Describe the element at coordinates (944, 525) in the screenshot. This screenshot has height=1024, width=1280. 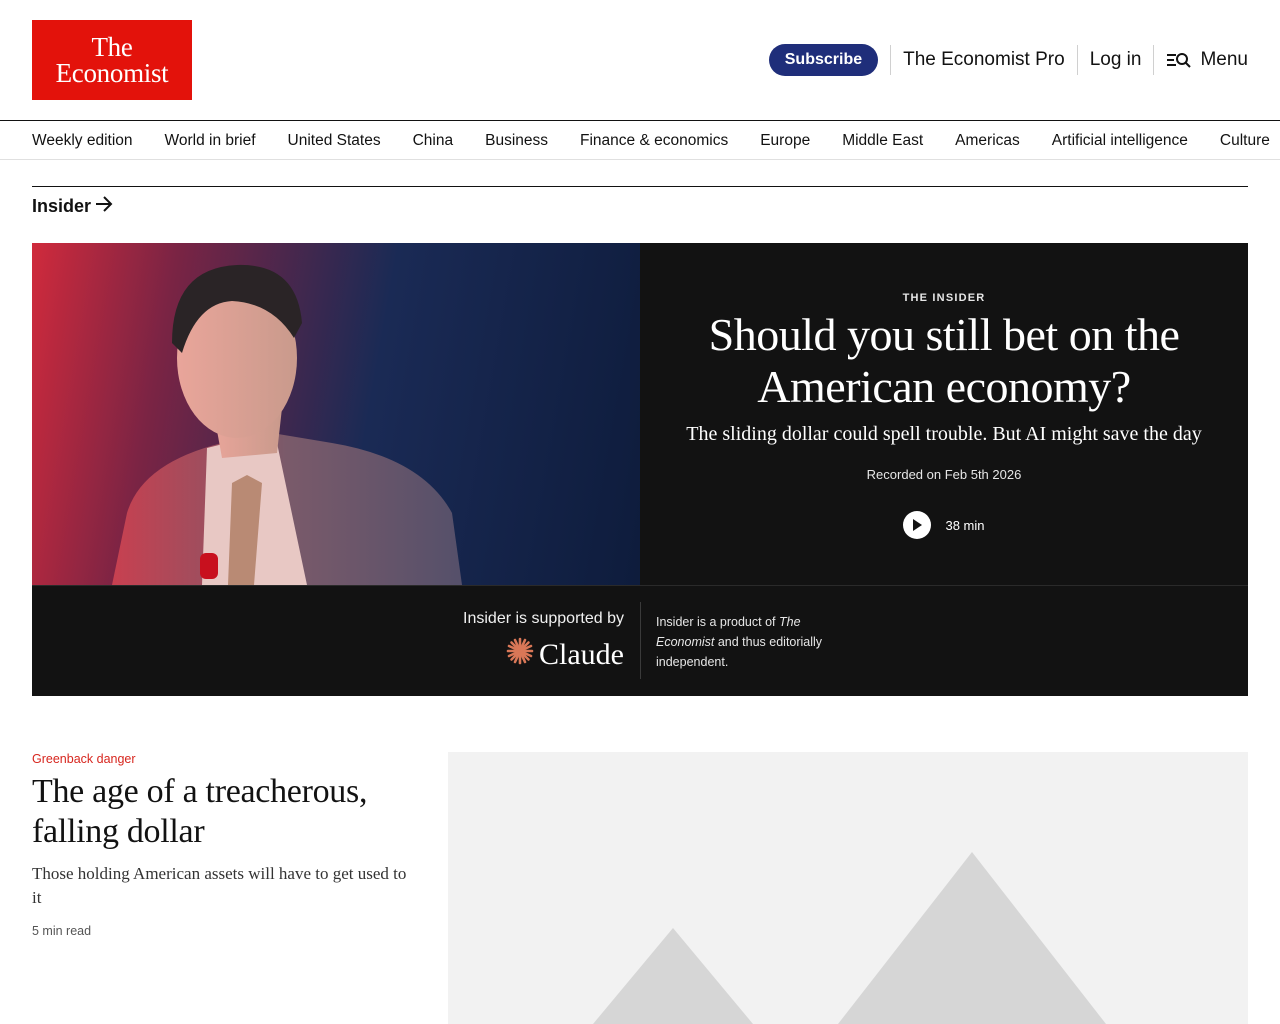
I see `insider-play-control: 38 min` at that location.